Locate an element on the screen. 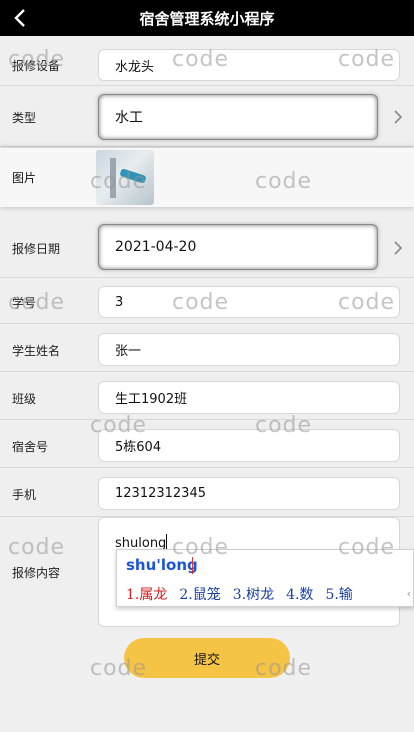 Image resolution: width=414 pixels, height=732 pixels. row-equipment: 报修设备 水龙头 is located at coordinates (207, 63).